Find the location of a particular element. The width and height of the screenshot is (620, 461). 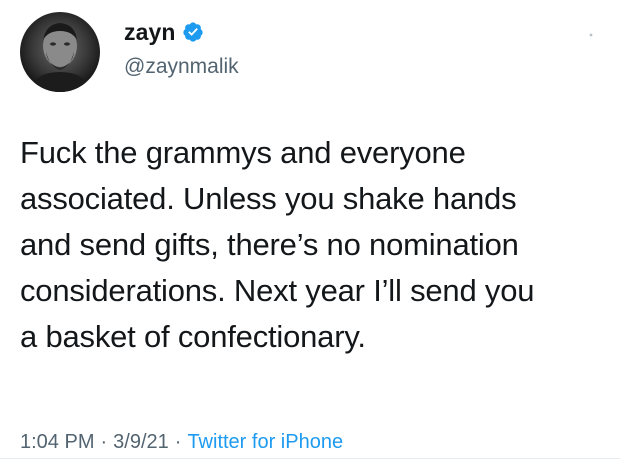

user-names: zayn @zaynmalik is located at coordinates (181, 48).